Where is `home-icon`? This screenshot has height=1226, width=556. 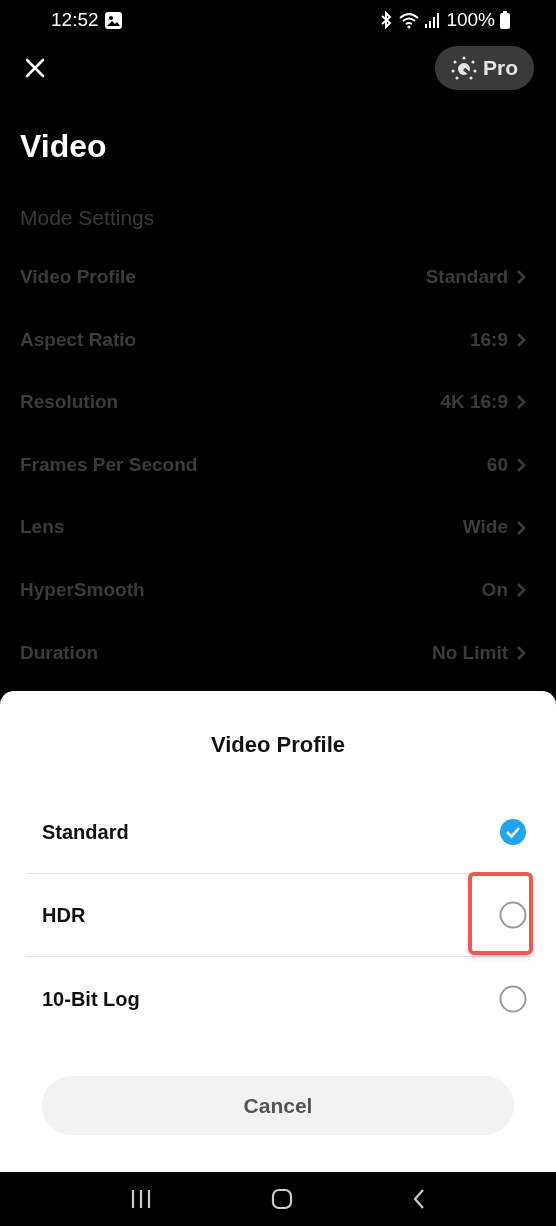 home-icon is located at coordinates (282, 1199).